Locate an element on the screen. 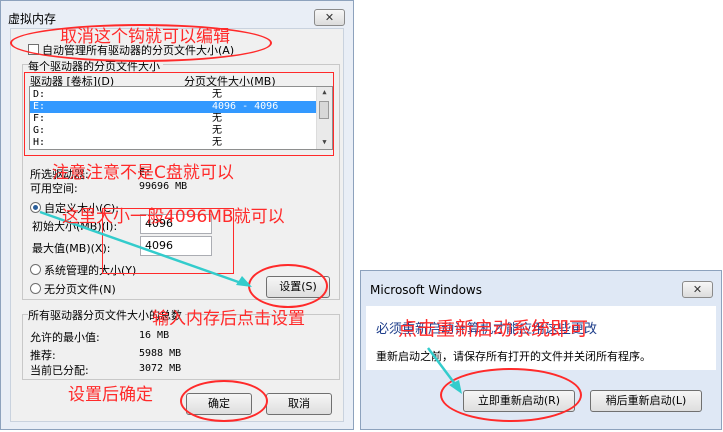 The width and height of the screenshot is (723, 432). arrow-to-restart-button is located at coordinates (443, 368).